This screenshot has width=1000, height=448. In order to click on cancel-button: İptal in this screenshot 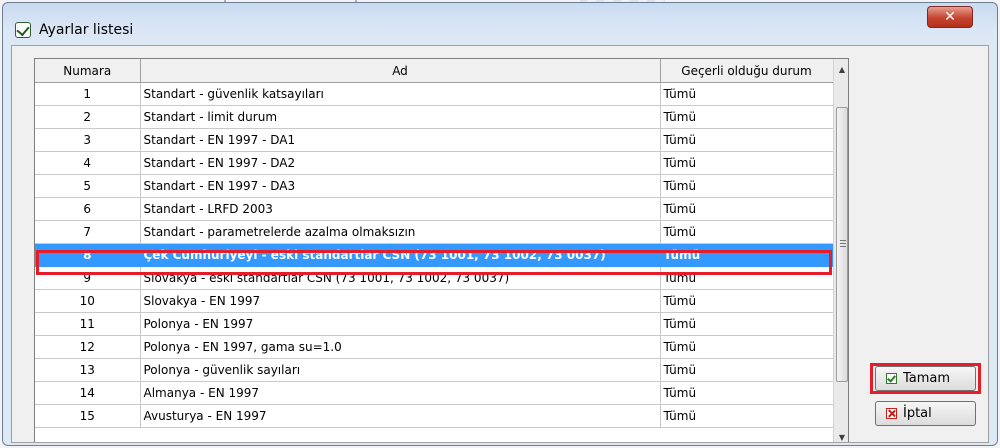, I will do `click(925, 413)`.